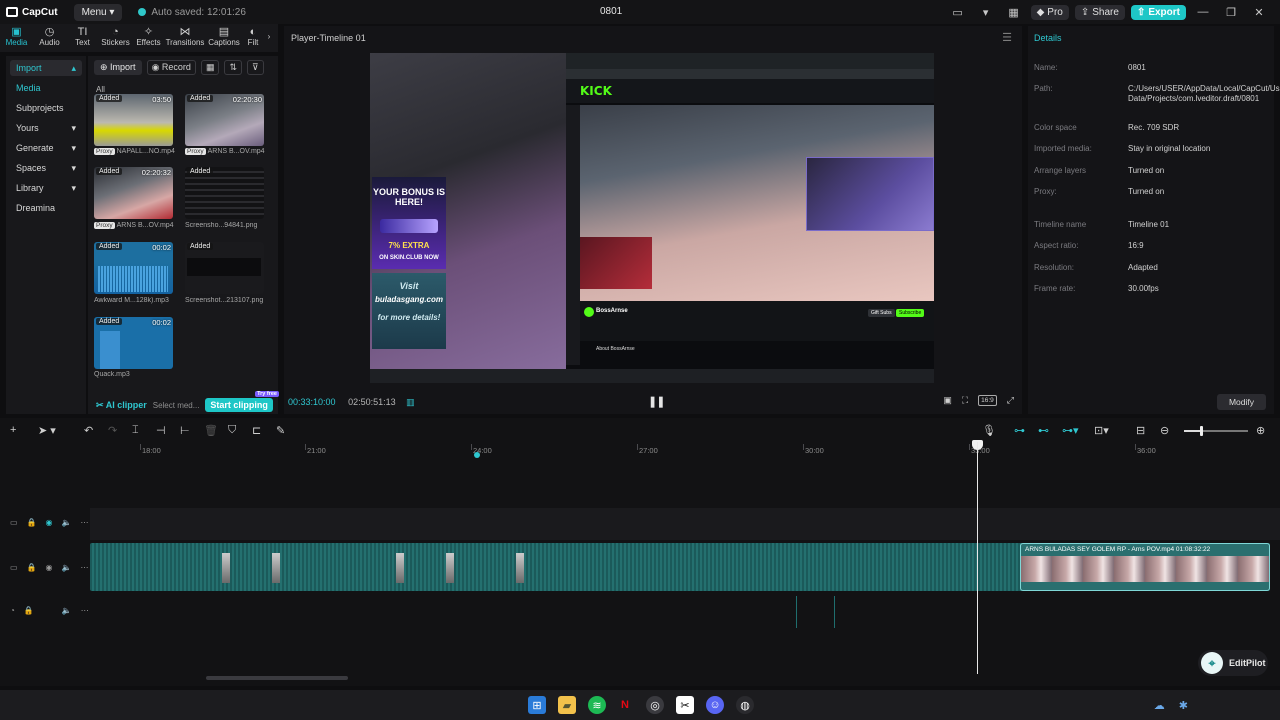 This screenshot has width=1280, height=720. I want to click on share-button: ⇪ Share, so click(1099, 12).